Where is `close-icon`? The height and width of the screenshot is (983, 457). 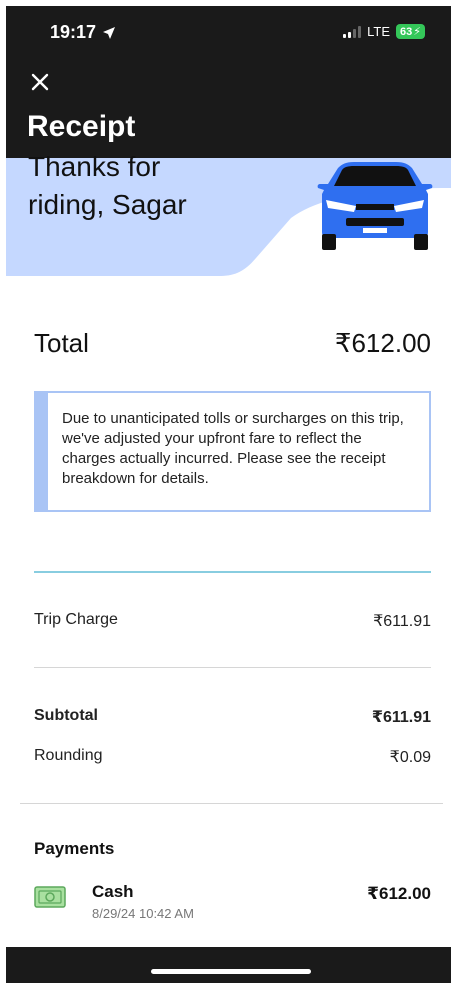 close-icon is located at coordinates (40, 82).